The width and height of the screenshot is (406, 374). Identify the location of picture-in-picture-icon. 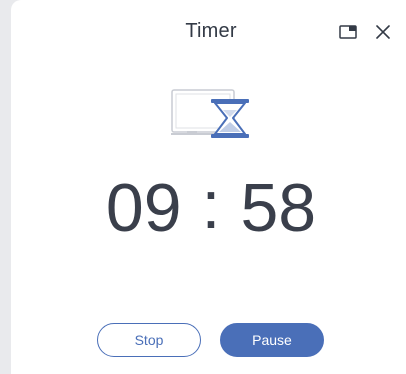
(348, 32).